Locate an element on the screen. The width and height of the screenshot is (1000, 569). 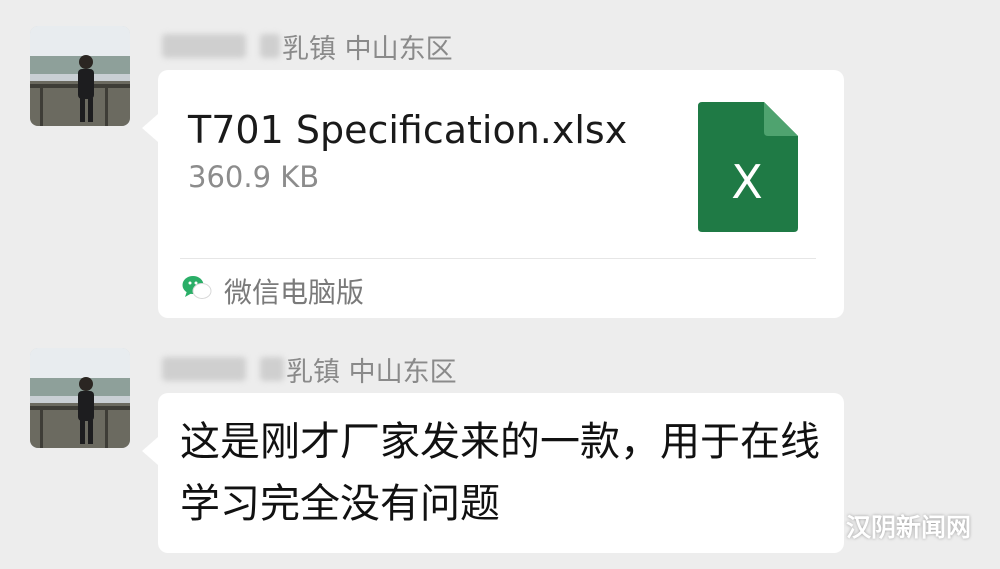
file-name: T701 Specification.xlsx is located at coordinates (408, 130).